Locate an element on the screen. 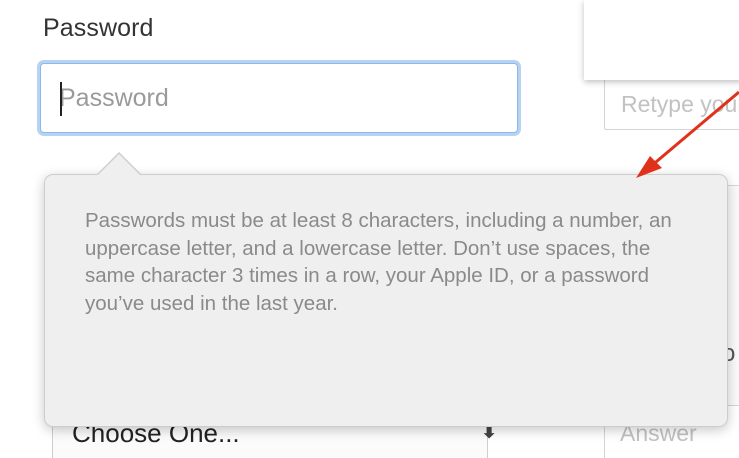 The height and width of the screenshot is (458, 739). tooltip-arrow-fill is located at coordinates (119, 164).